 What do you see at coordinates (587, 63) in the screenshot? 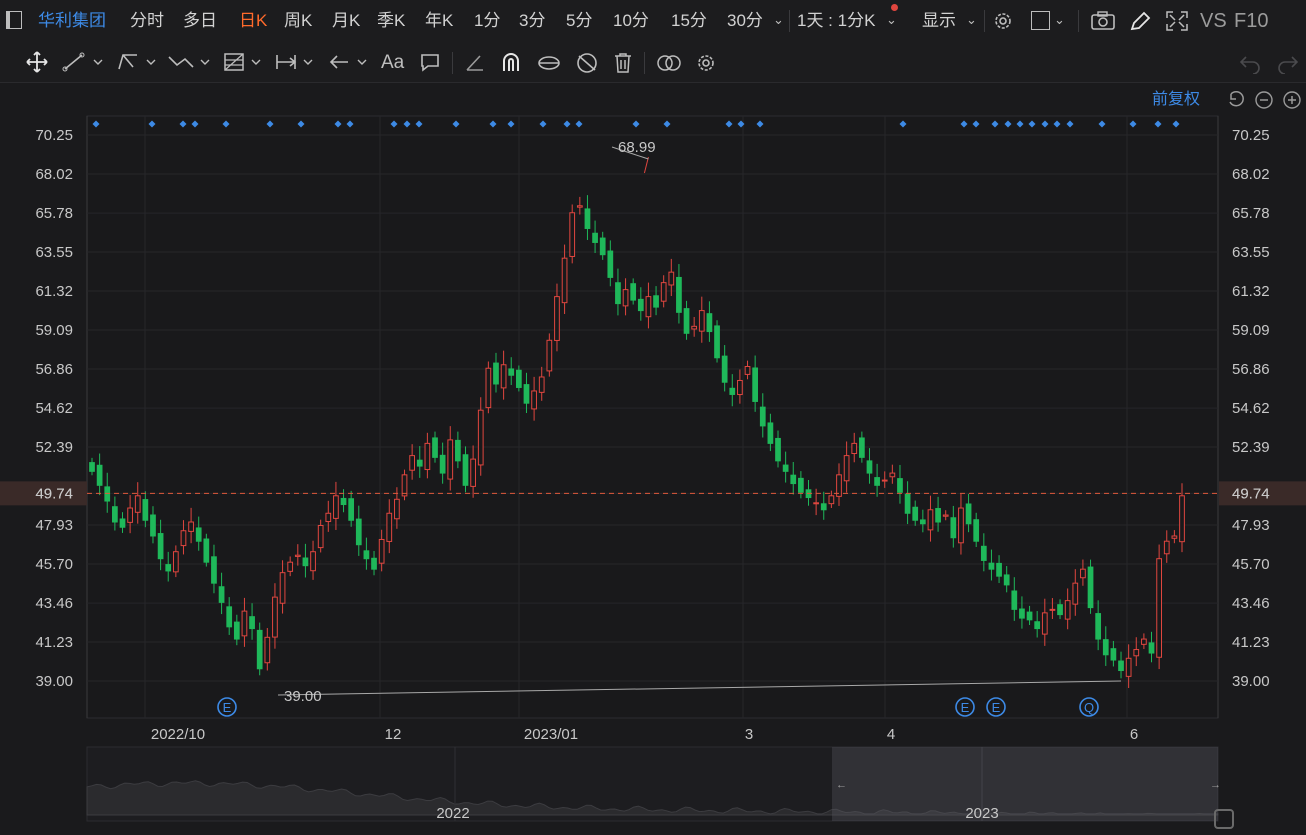
I see `hide-drawings-icon` at bounding box center [587, 63].